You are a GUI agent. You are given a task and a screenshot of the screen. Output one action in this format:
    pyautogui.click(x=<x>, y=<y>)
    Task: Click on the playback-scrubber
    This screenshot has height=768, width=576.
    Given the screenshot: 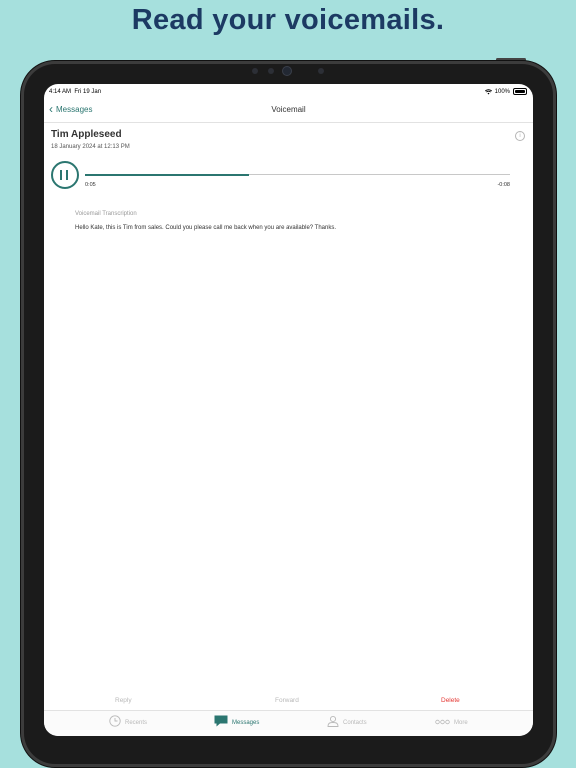 What is the action you would take?
    pyautogui.click(x=297, y=174)
    